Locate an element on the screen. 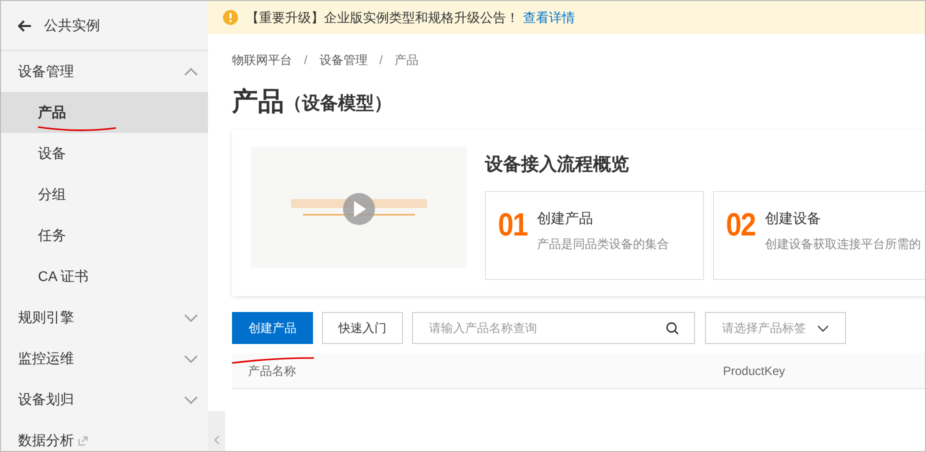 The image size is (926, 452). breadcrumb-link: 设备管理 is located at coordinates (343, 60).